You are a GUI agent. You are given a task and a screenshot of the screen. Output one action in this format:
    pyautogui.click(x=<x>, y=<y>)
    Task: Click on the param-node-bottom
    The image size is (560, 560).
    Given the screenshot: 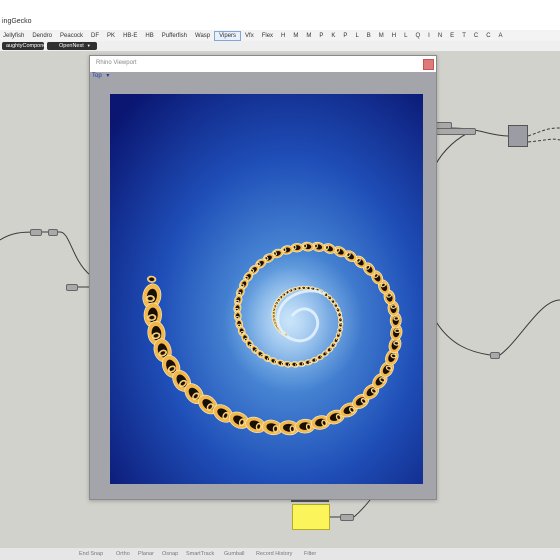 What is the action you would take?
    pyautogui.click(x=347, y=517)
    